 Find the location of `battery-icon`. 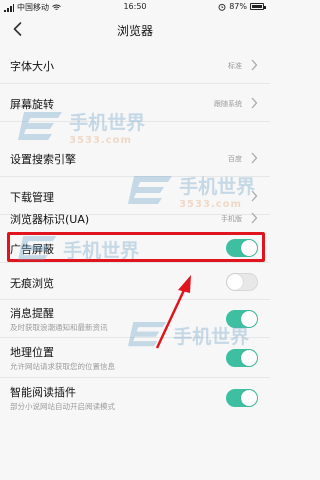

battery-icon is located at coordinates (258, 6).